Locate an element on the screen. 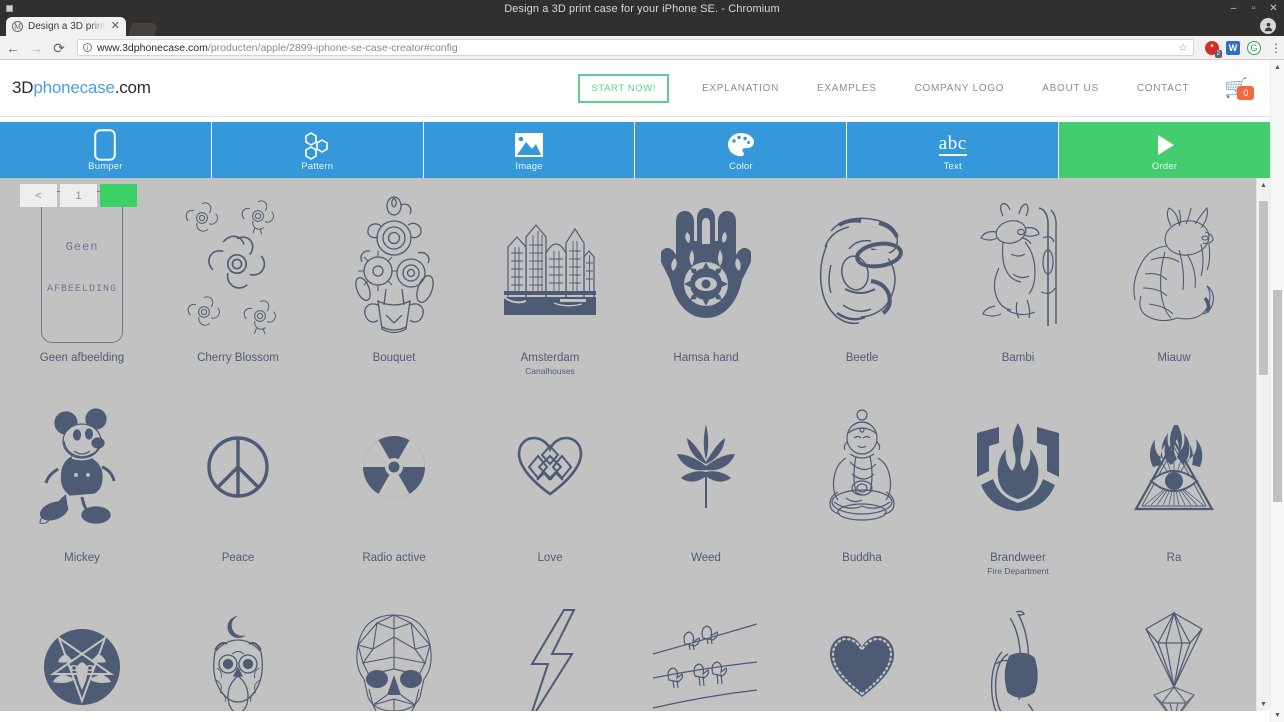 The height and width of the screenshot is (722, 1284). step-pattern: Pattern is located at coordinates (317, 150).